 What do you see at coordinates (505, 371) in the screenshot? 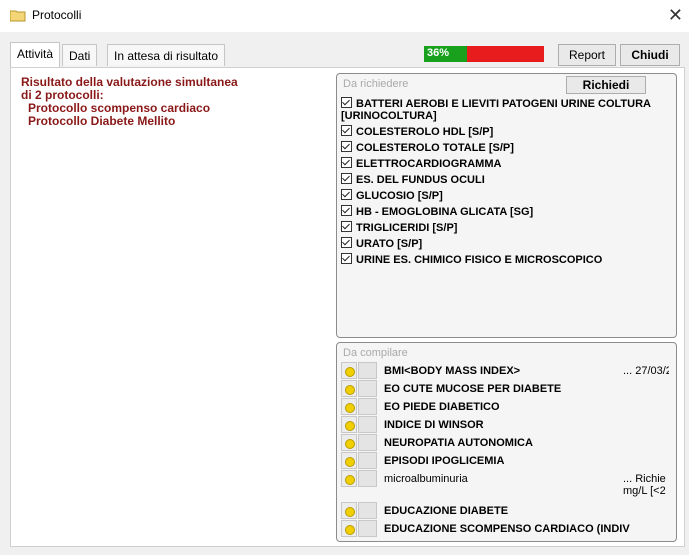
I see `list-item: BMI<BODY MASS INDEX> ... 27/03/2` at bounding box center [505, 371].